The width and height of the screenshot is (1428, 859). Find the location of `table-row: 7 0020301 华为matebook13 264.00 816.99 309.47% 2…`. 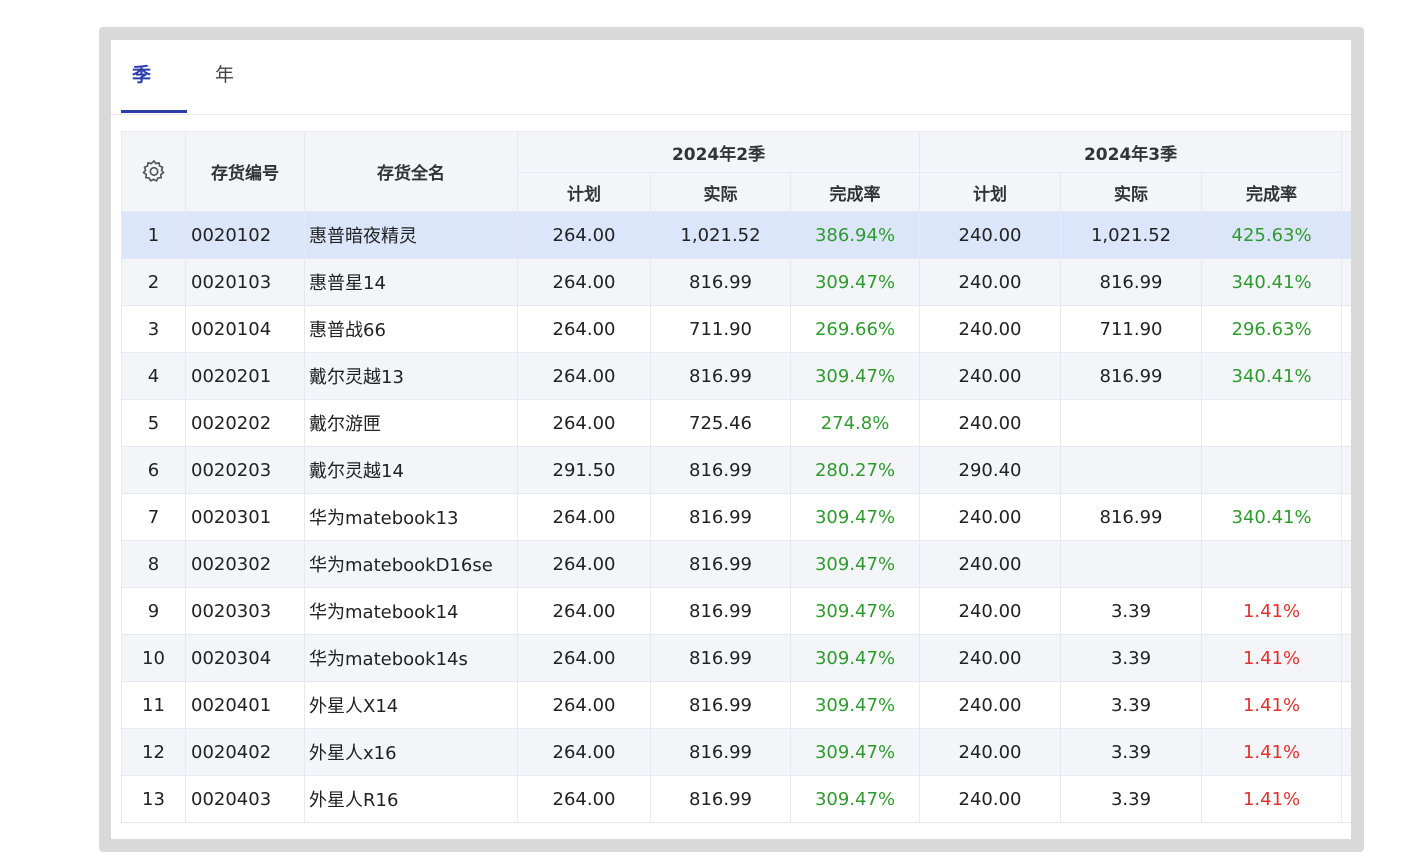

table-row: 7 0020301 华为matebook13 264.00 816.99 309.47% 2… is located at coordinates (736, 517).